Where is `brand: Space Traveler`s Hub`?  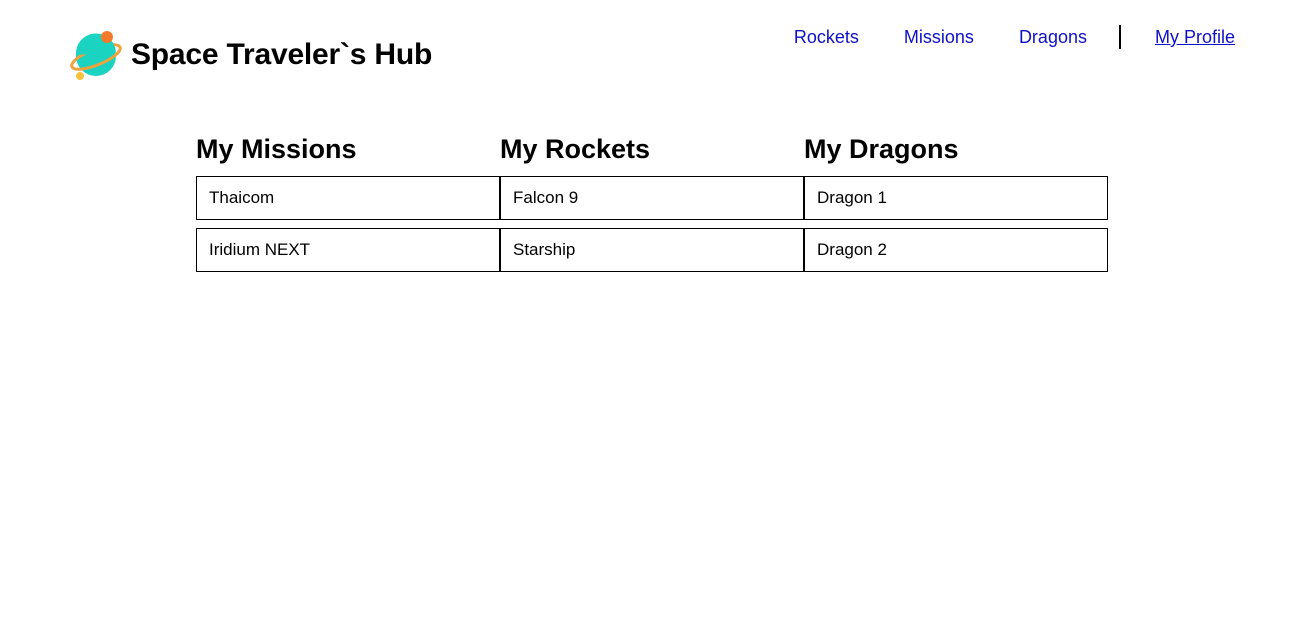 brand: Space Traveler`s Hub is located at coordinates (251, 55).